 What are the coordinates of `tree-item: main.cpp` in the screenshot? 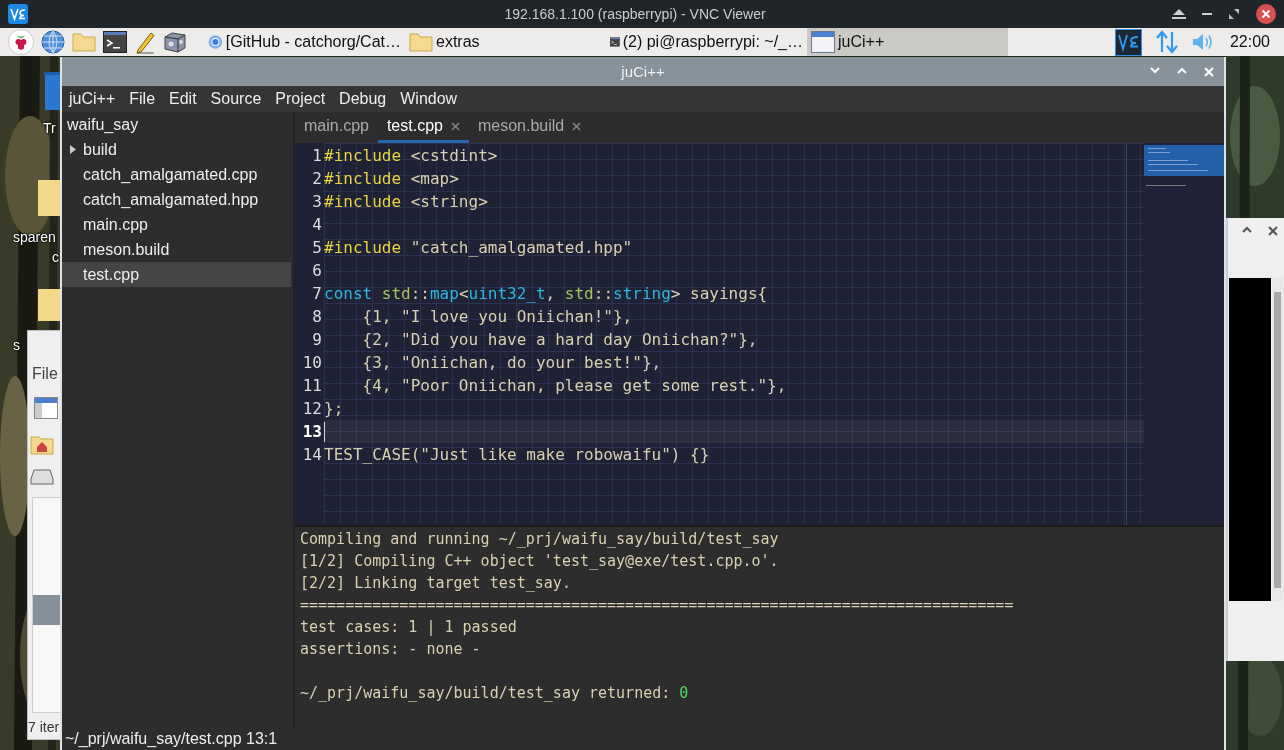 It's located at (177, 224).